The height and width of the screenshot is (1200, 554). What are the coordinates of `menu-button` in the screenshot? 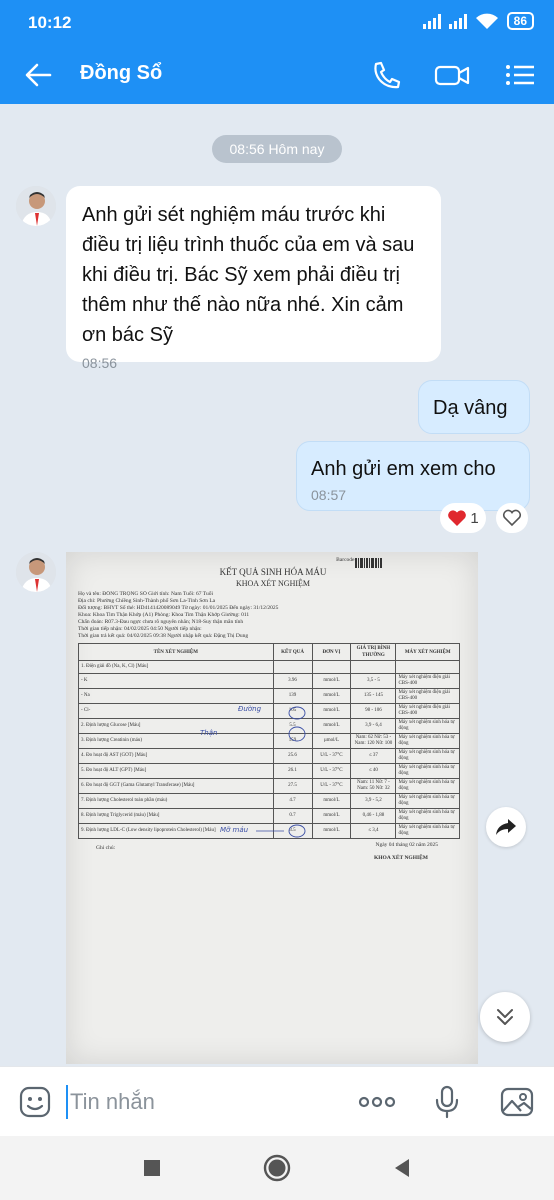 It's located at (520, 75).